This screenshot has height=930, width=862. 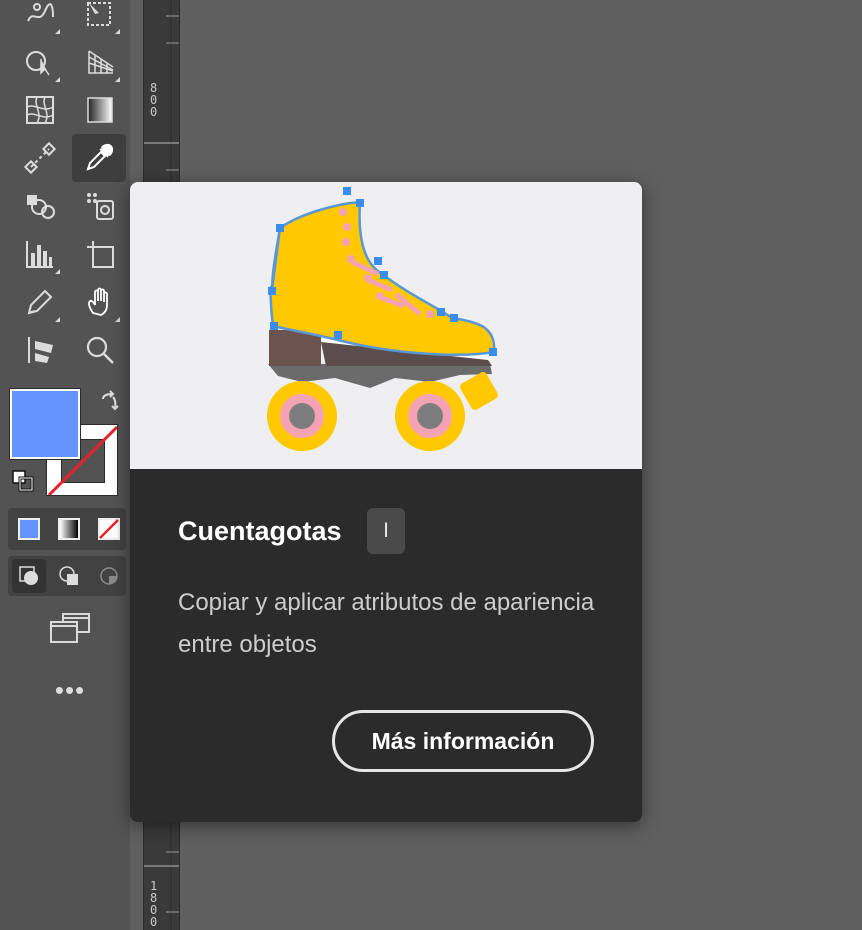 I want to click on symbol-sprayer-icon, so click(x=41, y=207).